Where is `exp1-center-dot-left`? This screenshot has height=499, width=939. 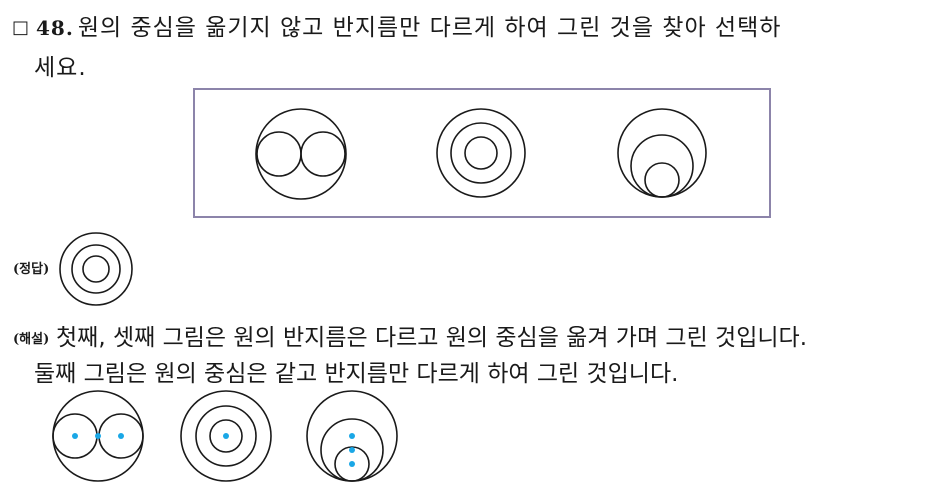
exp1-center-dot-left is located at coordinates (75, 436).